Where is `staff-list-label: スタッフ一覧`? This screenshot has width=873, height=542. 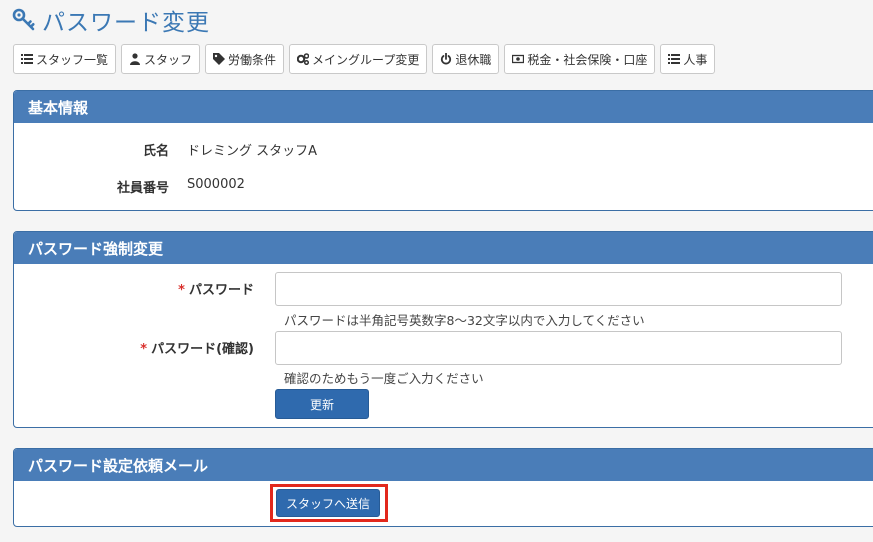 staff-list-label: スタッフ一覧 is located at coordinates (72, 59).